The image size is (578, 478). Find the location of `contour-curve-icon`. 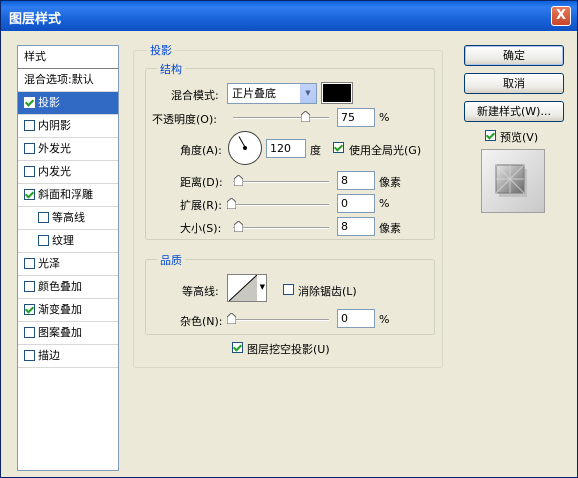

contour-curve-icon is located at coordinates (243, 288).